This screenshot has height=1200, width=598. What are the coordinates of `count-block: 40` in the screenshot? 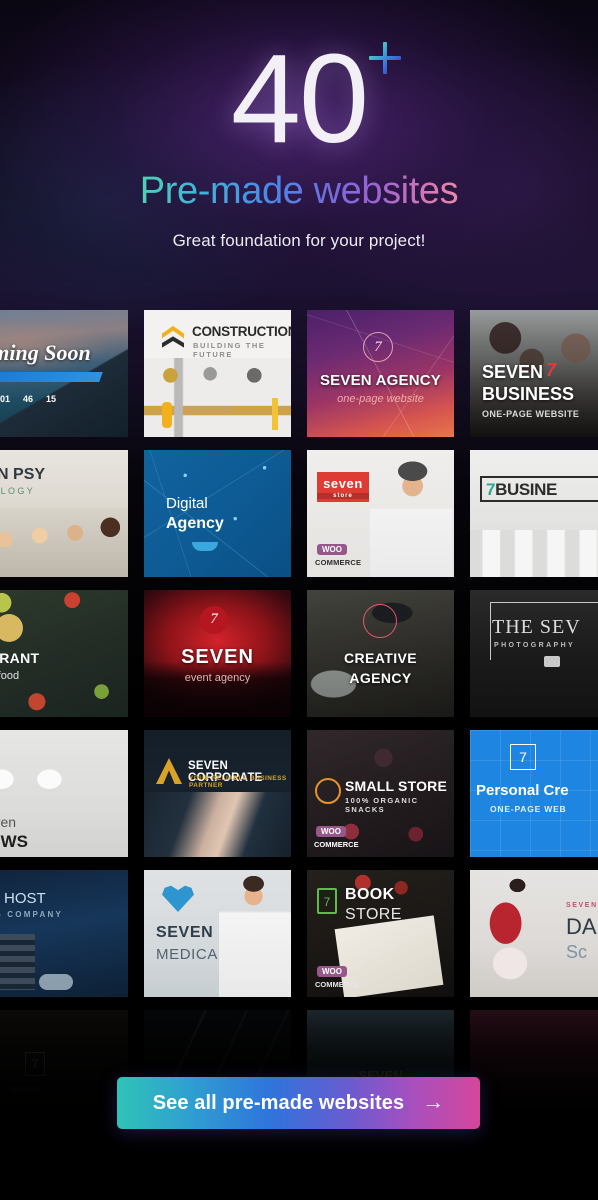 It's located at (316, 99).